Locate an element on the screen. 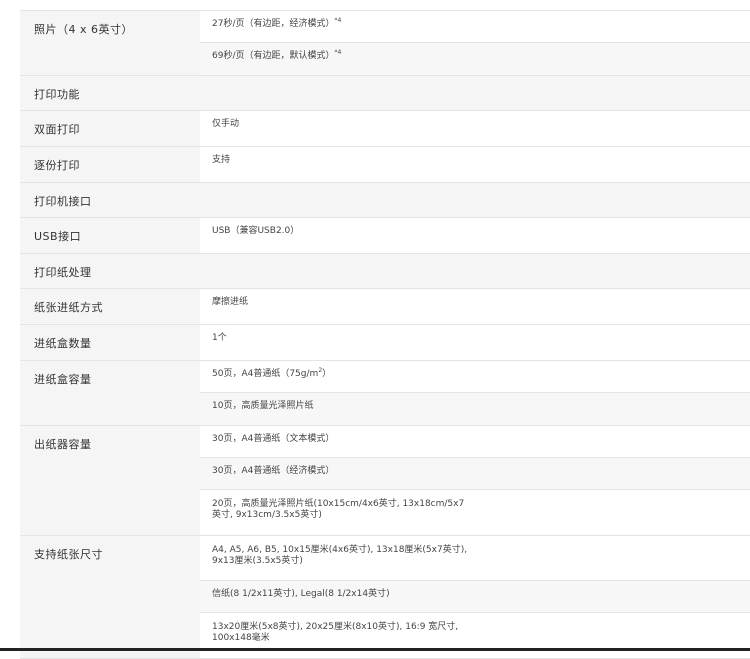  spec-values: 50页，A4普通纸（75g/m2） 10页，高质量光泽照片纸 is located at coordinates (475, 393).